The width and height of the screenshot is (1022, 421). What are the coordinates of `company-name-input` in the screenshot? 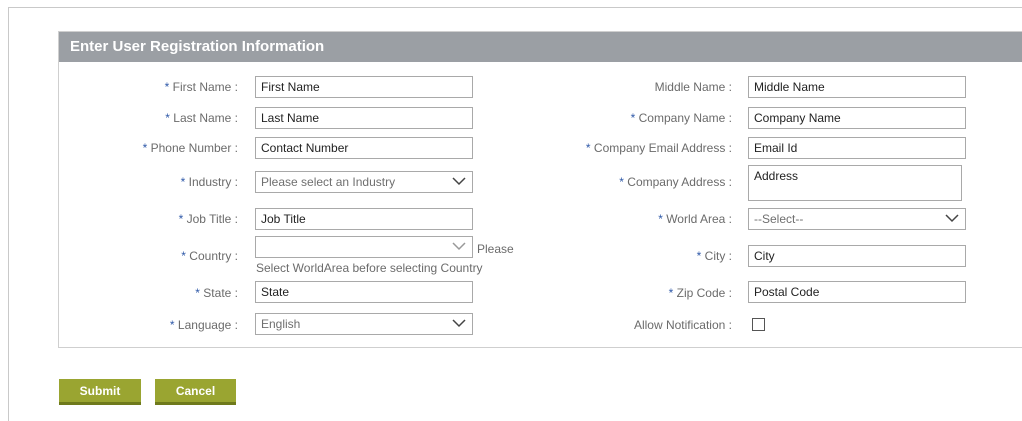 It's located at (857, 118).